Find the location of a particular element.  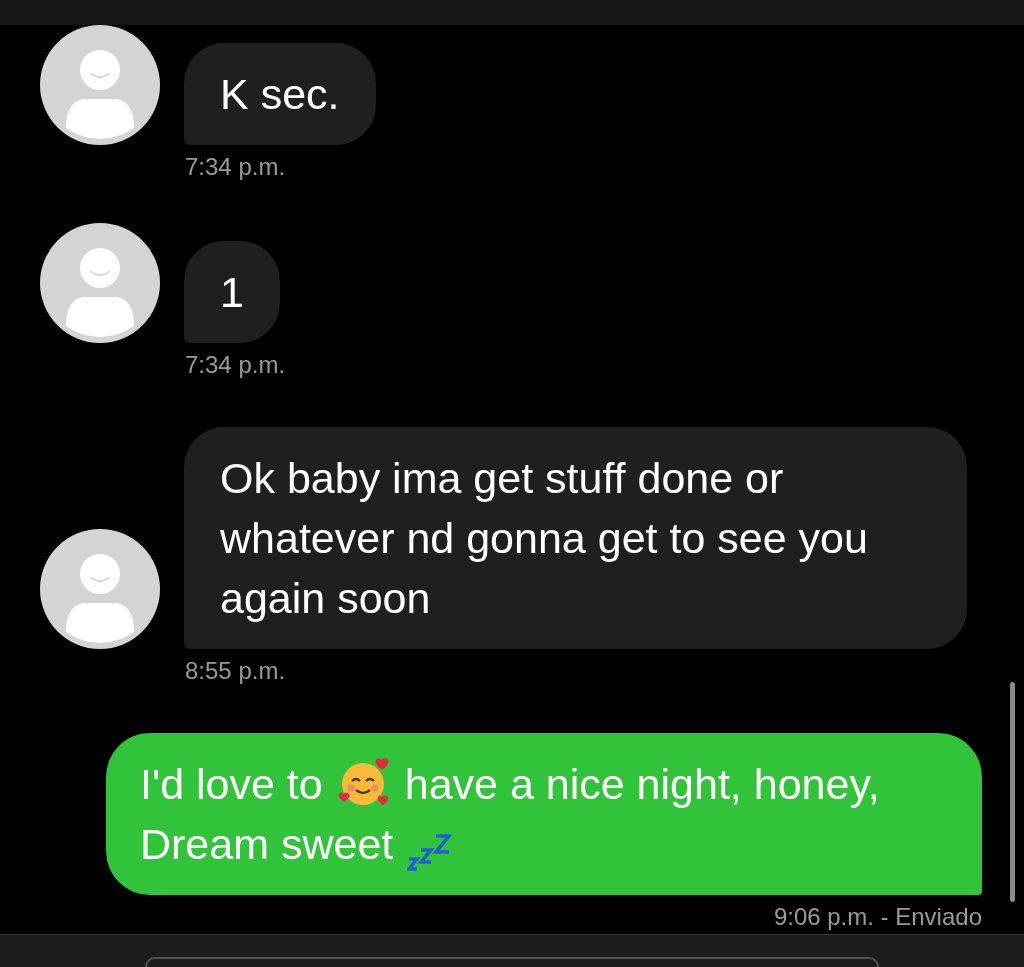

message-input-field is located at coordinates (512, 962).